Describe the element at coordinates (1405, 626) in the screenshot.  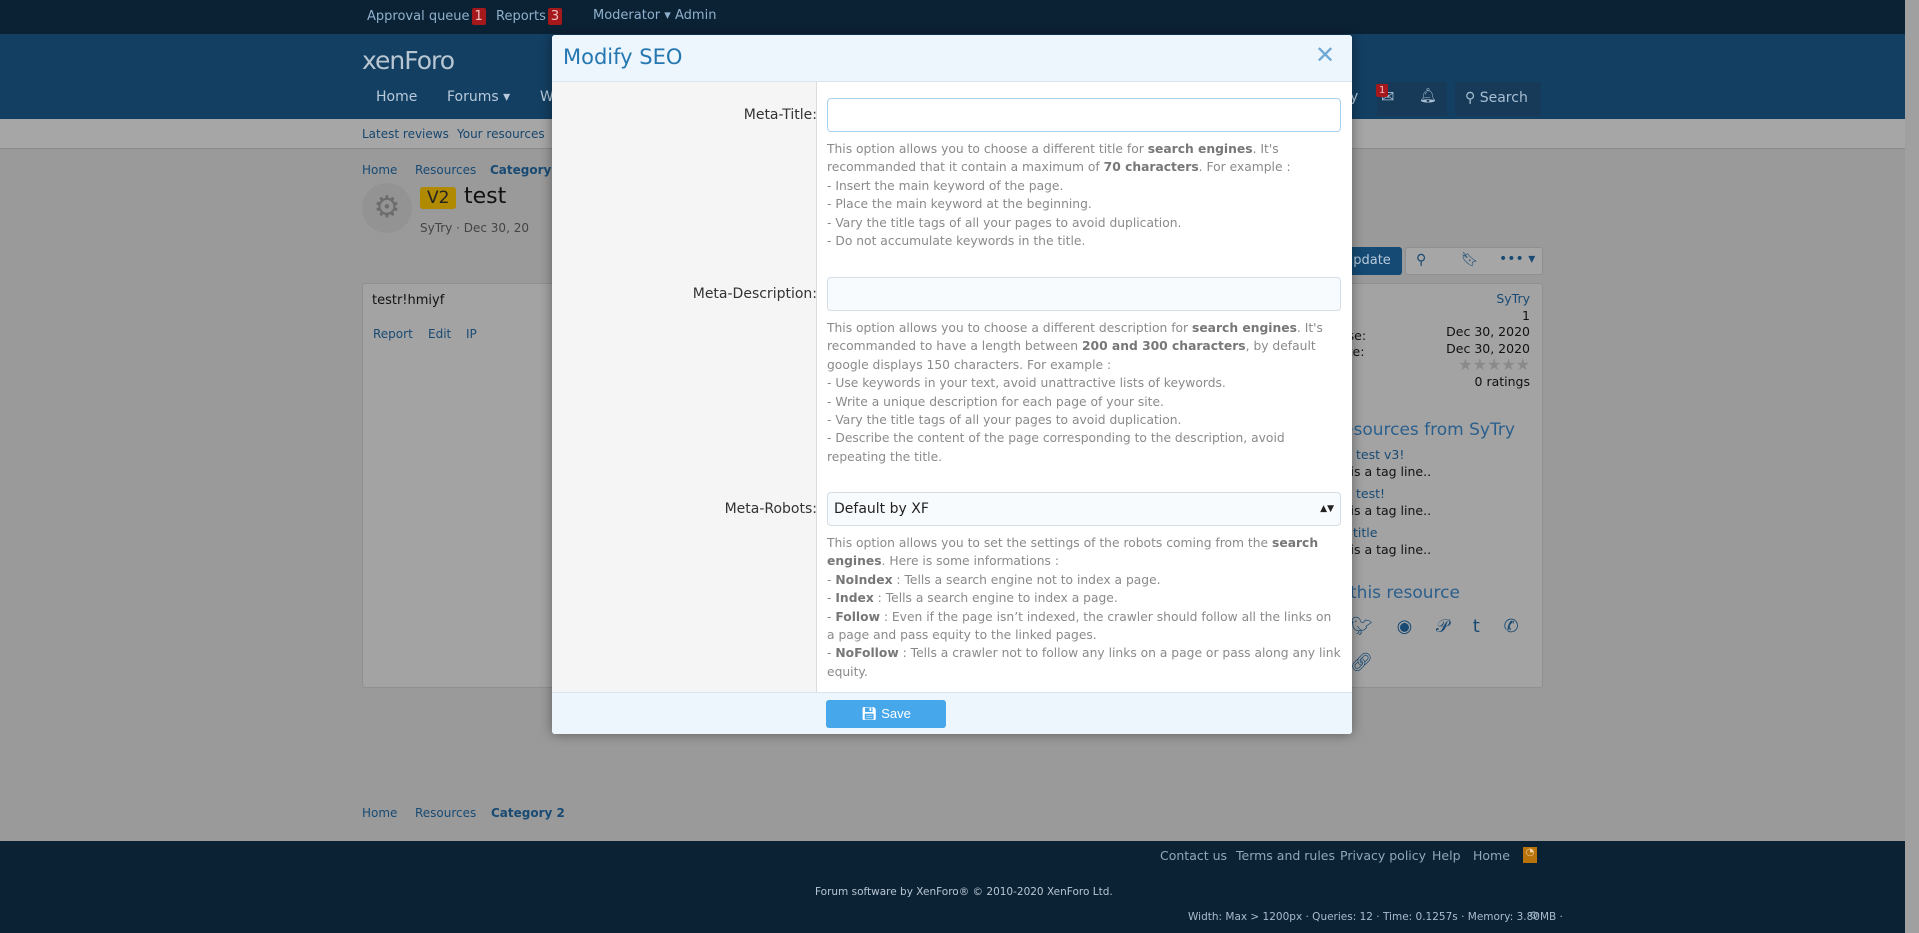
I see `reddit-icon: ◉` at that location.